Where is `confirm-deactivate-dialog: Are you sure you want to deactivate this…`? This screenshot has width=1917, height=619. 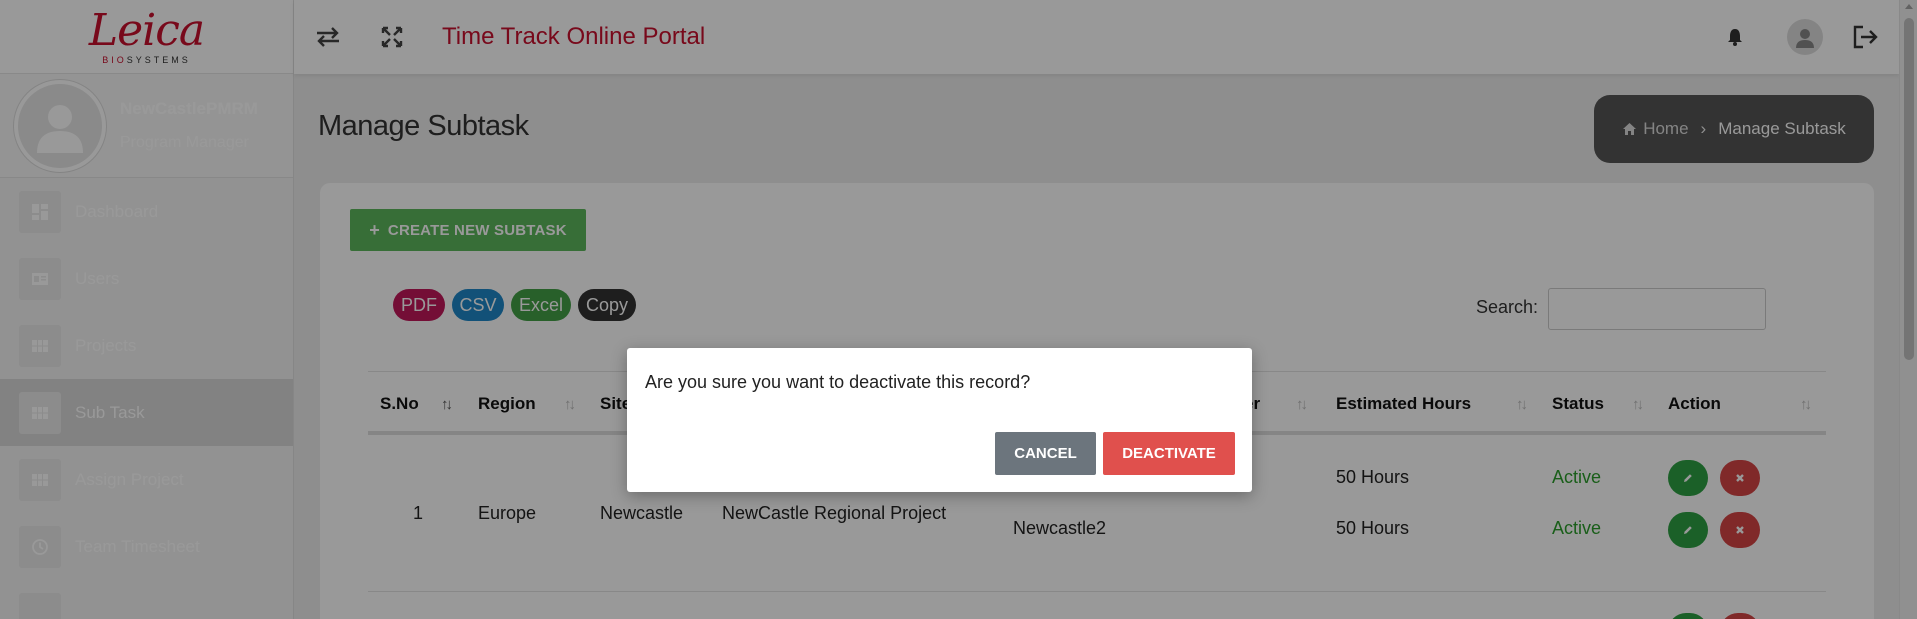 confirm-deactivate-dialog: Are you sure you want to deactivate this… is located at coordinates (939, 420).